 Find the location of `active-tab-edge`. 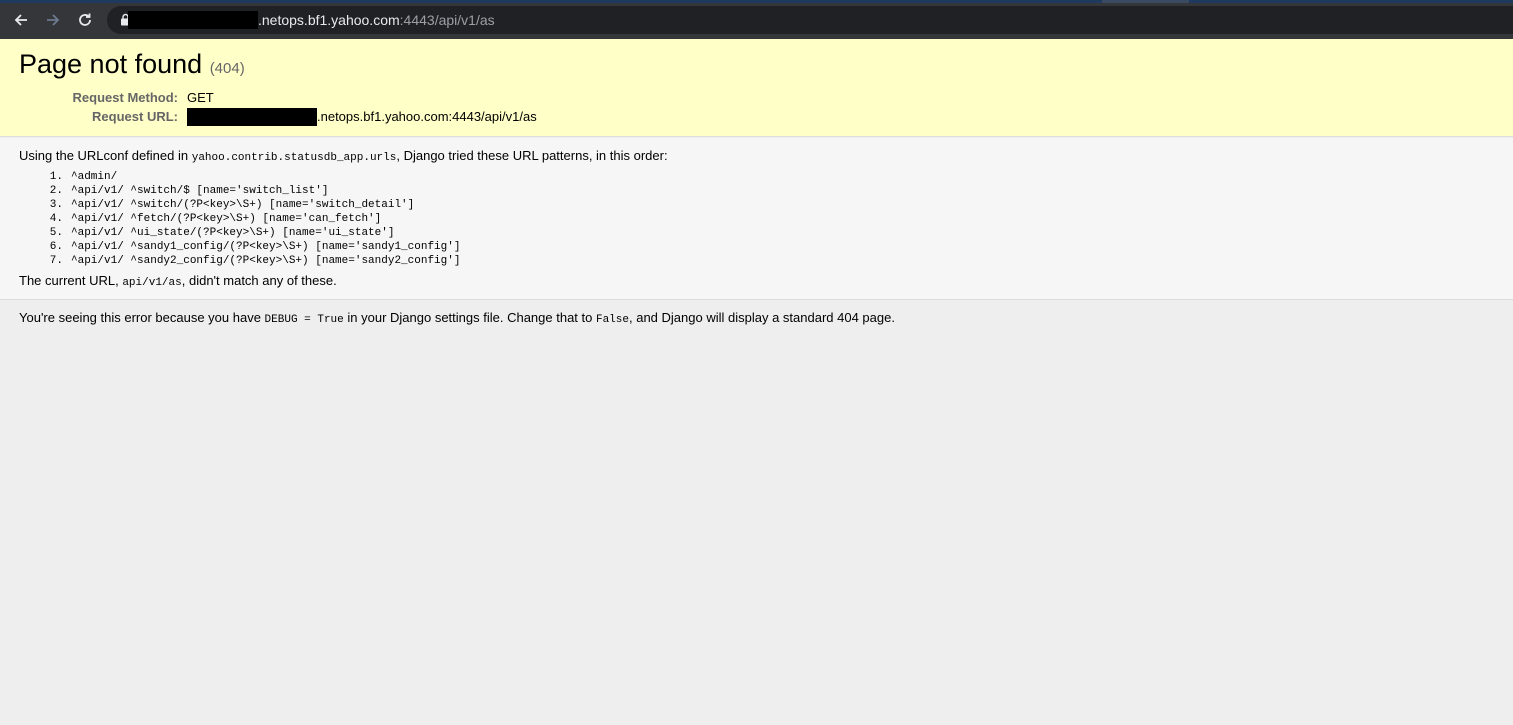

active-tab-edge is located at coordinates (1145, 1).